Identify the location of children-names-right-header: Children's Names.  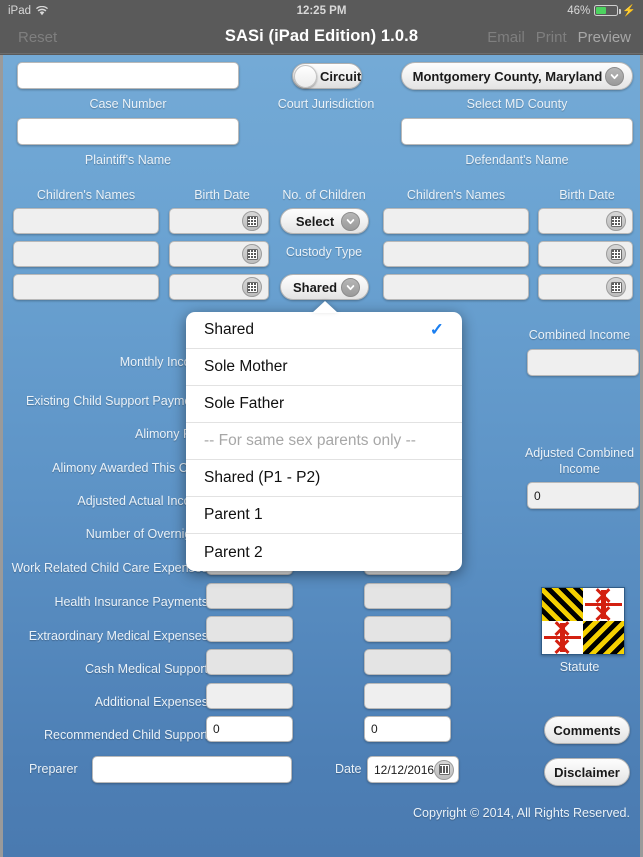
(456, 195).